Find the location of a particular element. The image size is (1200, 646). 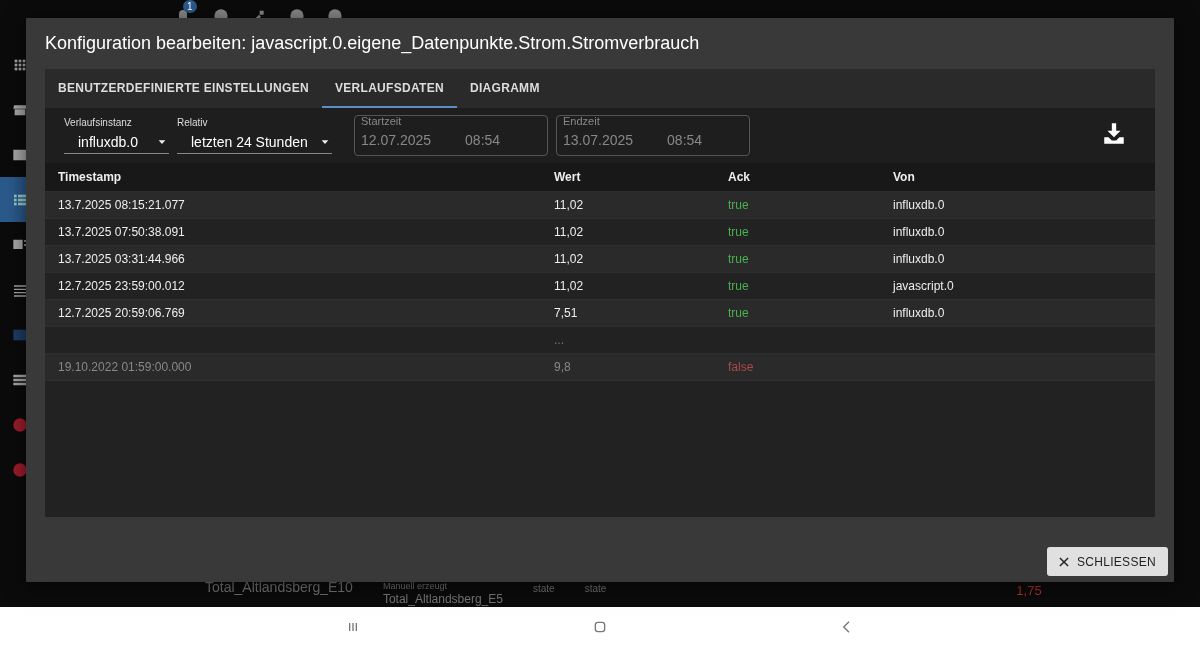

download-icon is located at coordinates (1114, 133).